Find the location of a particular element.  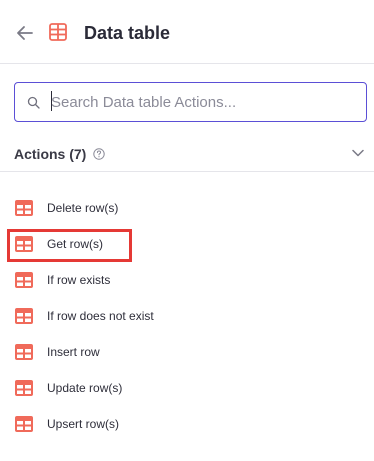

action-label: If row exists is located at coordinates (79, 280).